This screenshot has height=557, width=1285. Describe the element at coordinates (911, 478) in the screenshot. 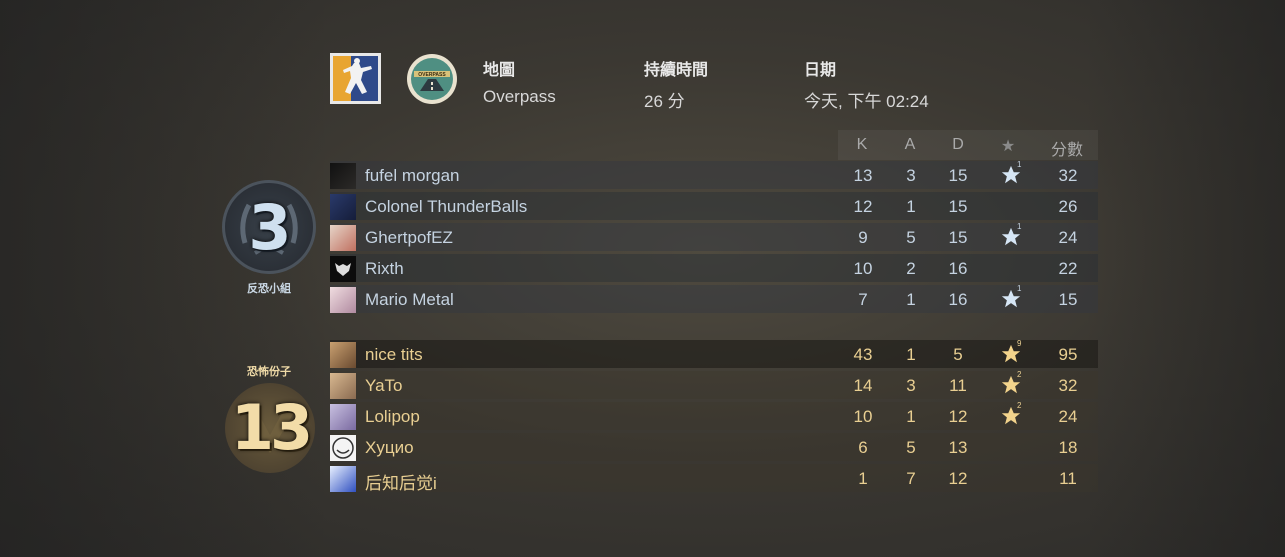

I see `player-assists: 7` at that location.